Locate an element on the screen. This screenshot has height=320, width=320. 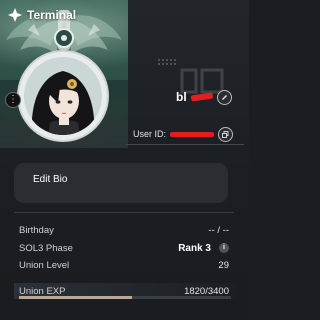
user-id-row: User ID: is located at coordinates (183, 134).